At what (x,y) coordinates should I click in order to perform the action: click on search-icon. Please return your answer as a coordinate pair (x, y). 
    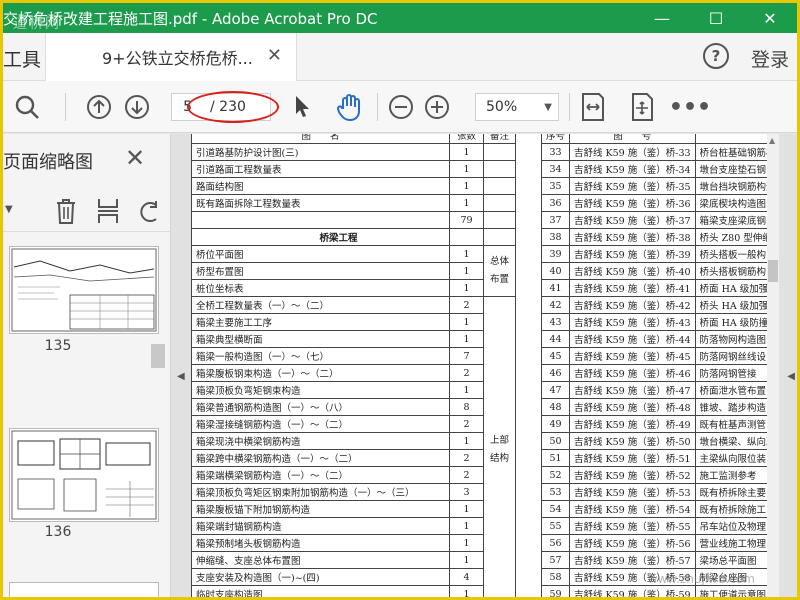
    Looking at the image, I should click on (27, 107).